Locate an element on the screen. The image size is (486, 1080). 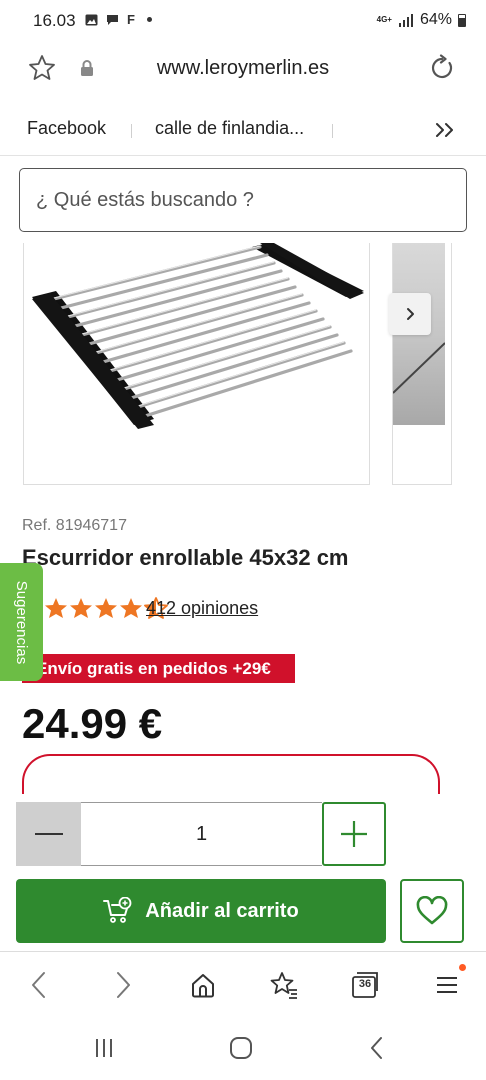
star-list-icon is located at coordinates (283, 985).